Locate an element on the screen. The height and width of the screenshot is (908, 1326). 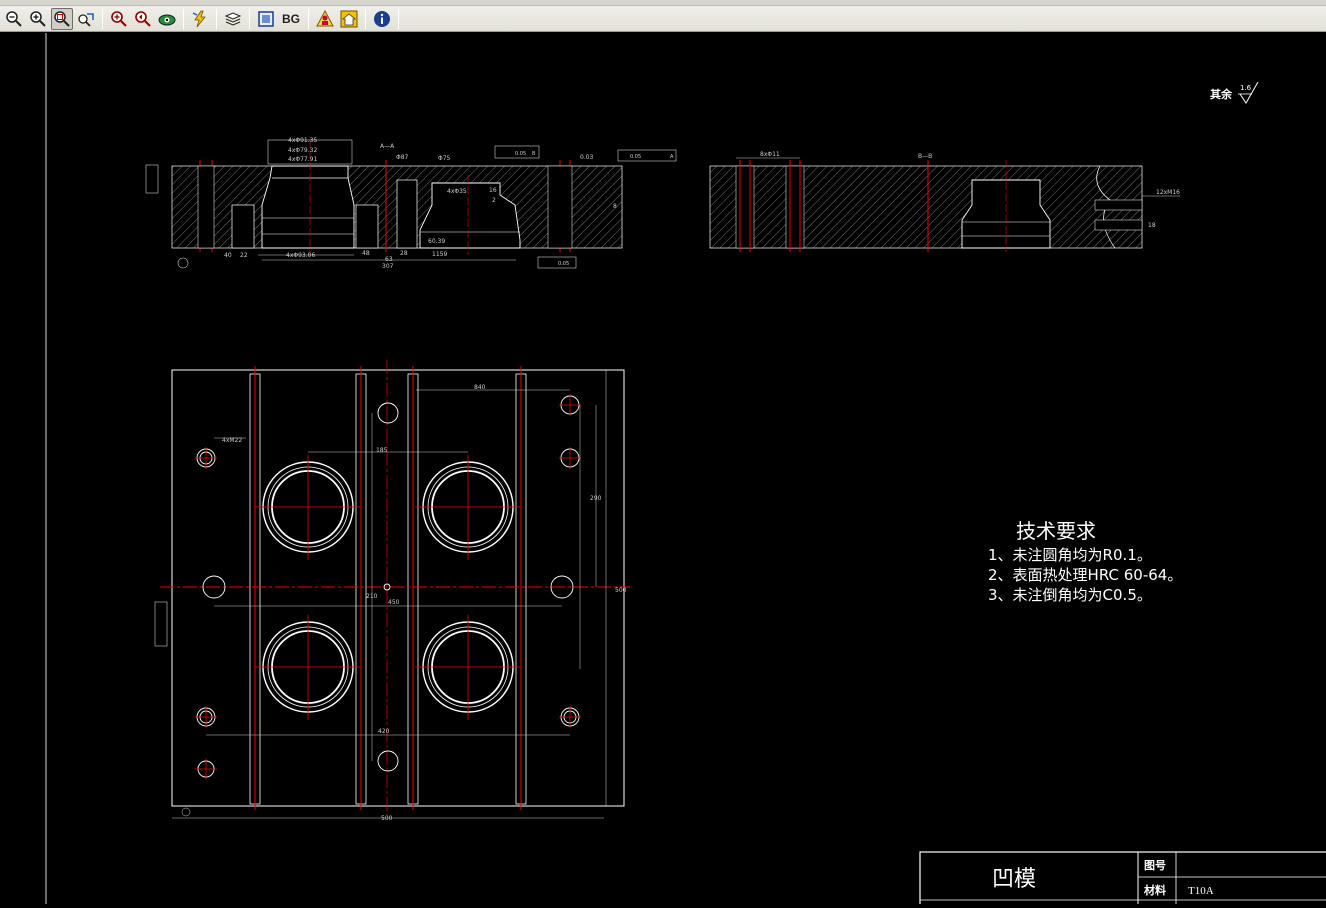
zoom-out-button is located at coordinates (14, 19).